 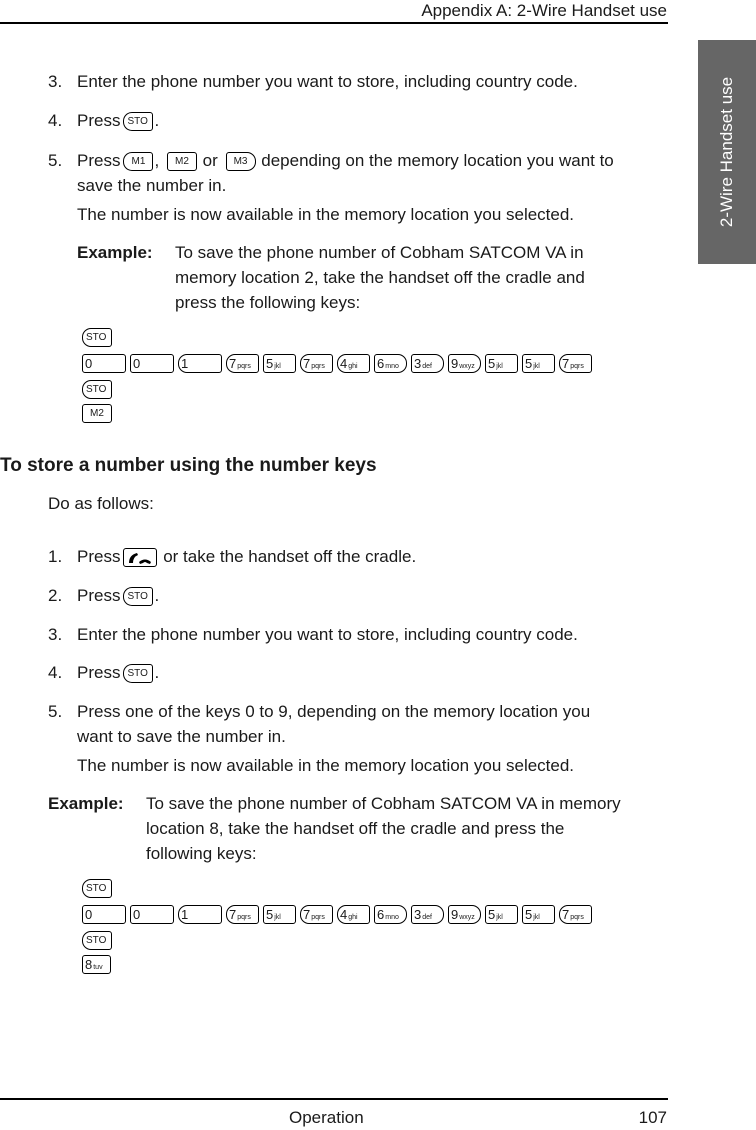 What do you see at coordinates (185, 363) in the screenshot?
I see `key-main: 1` at bounding box center [185, 363].